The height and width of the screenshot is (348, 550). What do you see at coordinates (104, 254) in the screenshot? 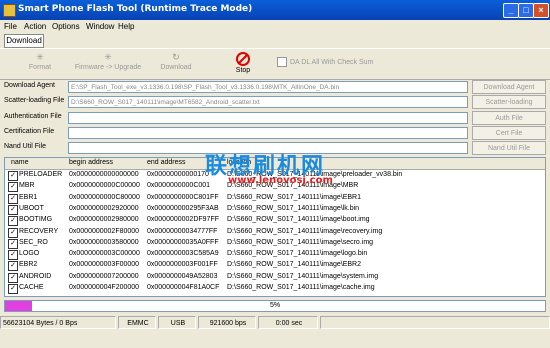
I see `cell-begin: 0x0000000003C00000` at bounding box center [104, 254].